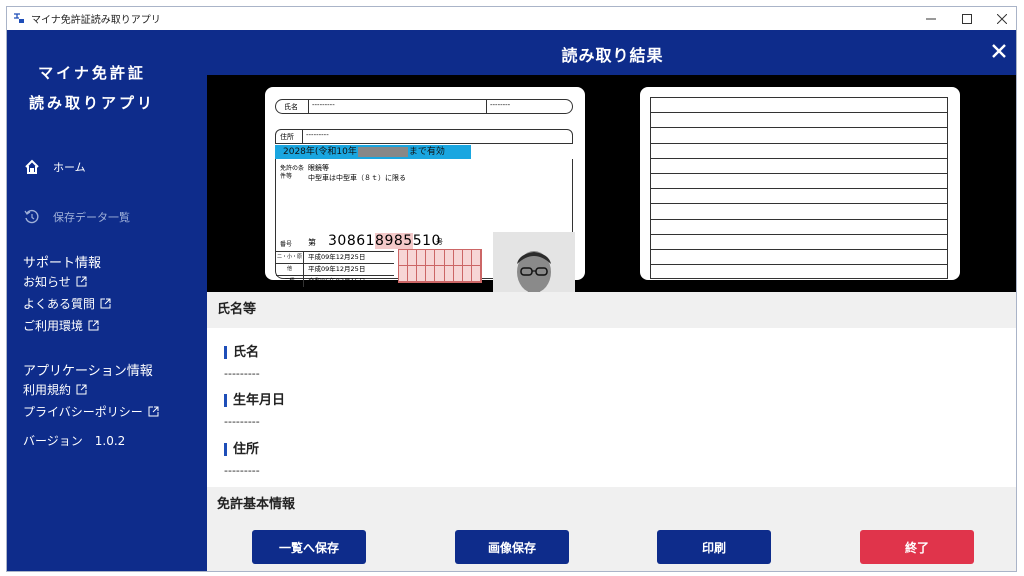 Image resolution: width=1024 pixels, height=576 pixels. Describe the element at coordinates (83, 412) in the screenshot. I see `link-label: プライバシーポリシー` at that location.